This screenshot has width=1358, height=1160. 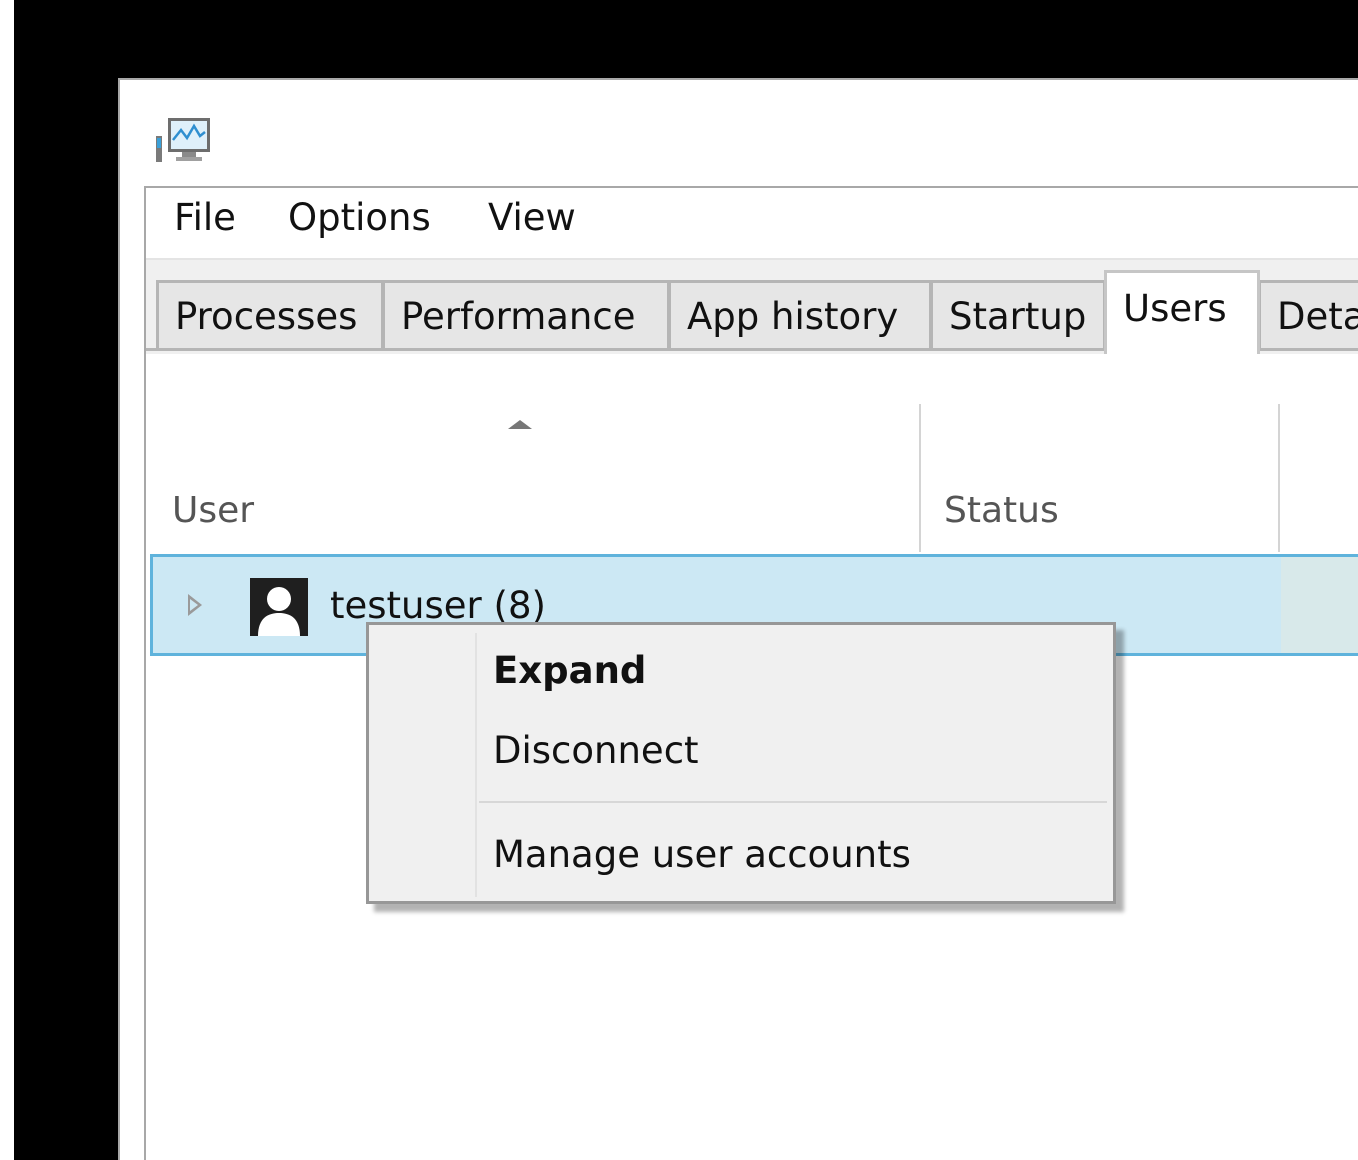 I want to click on tab-details: Deta, so click(x=1308, y=315).